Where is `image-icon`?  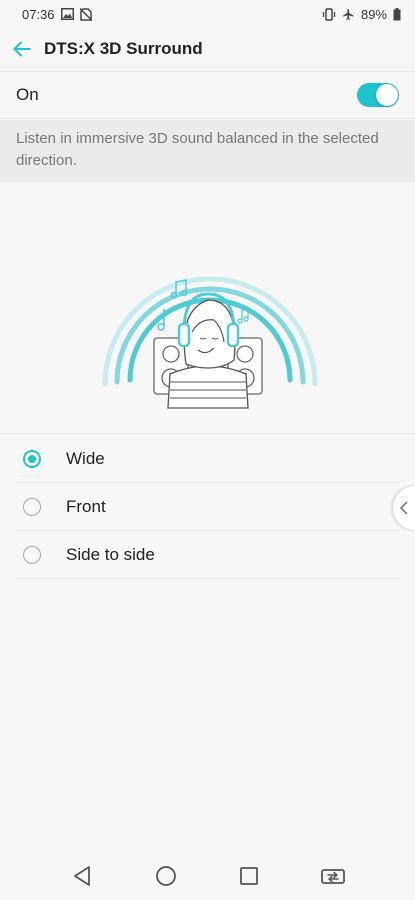 image-icon is located at coordinates (67, 14).